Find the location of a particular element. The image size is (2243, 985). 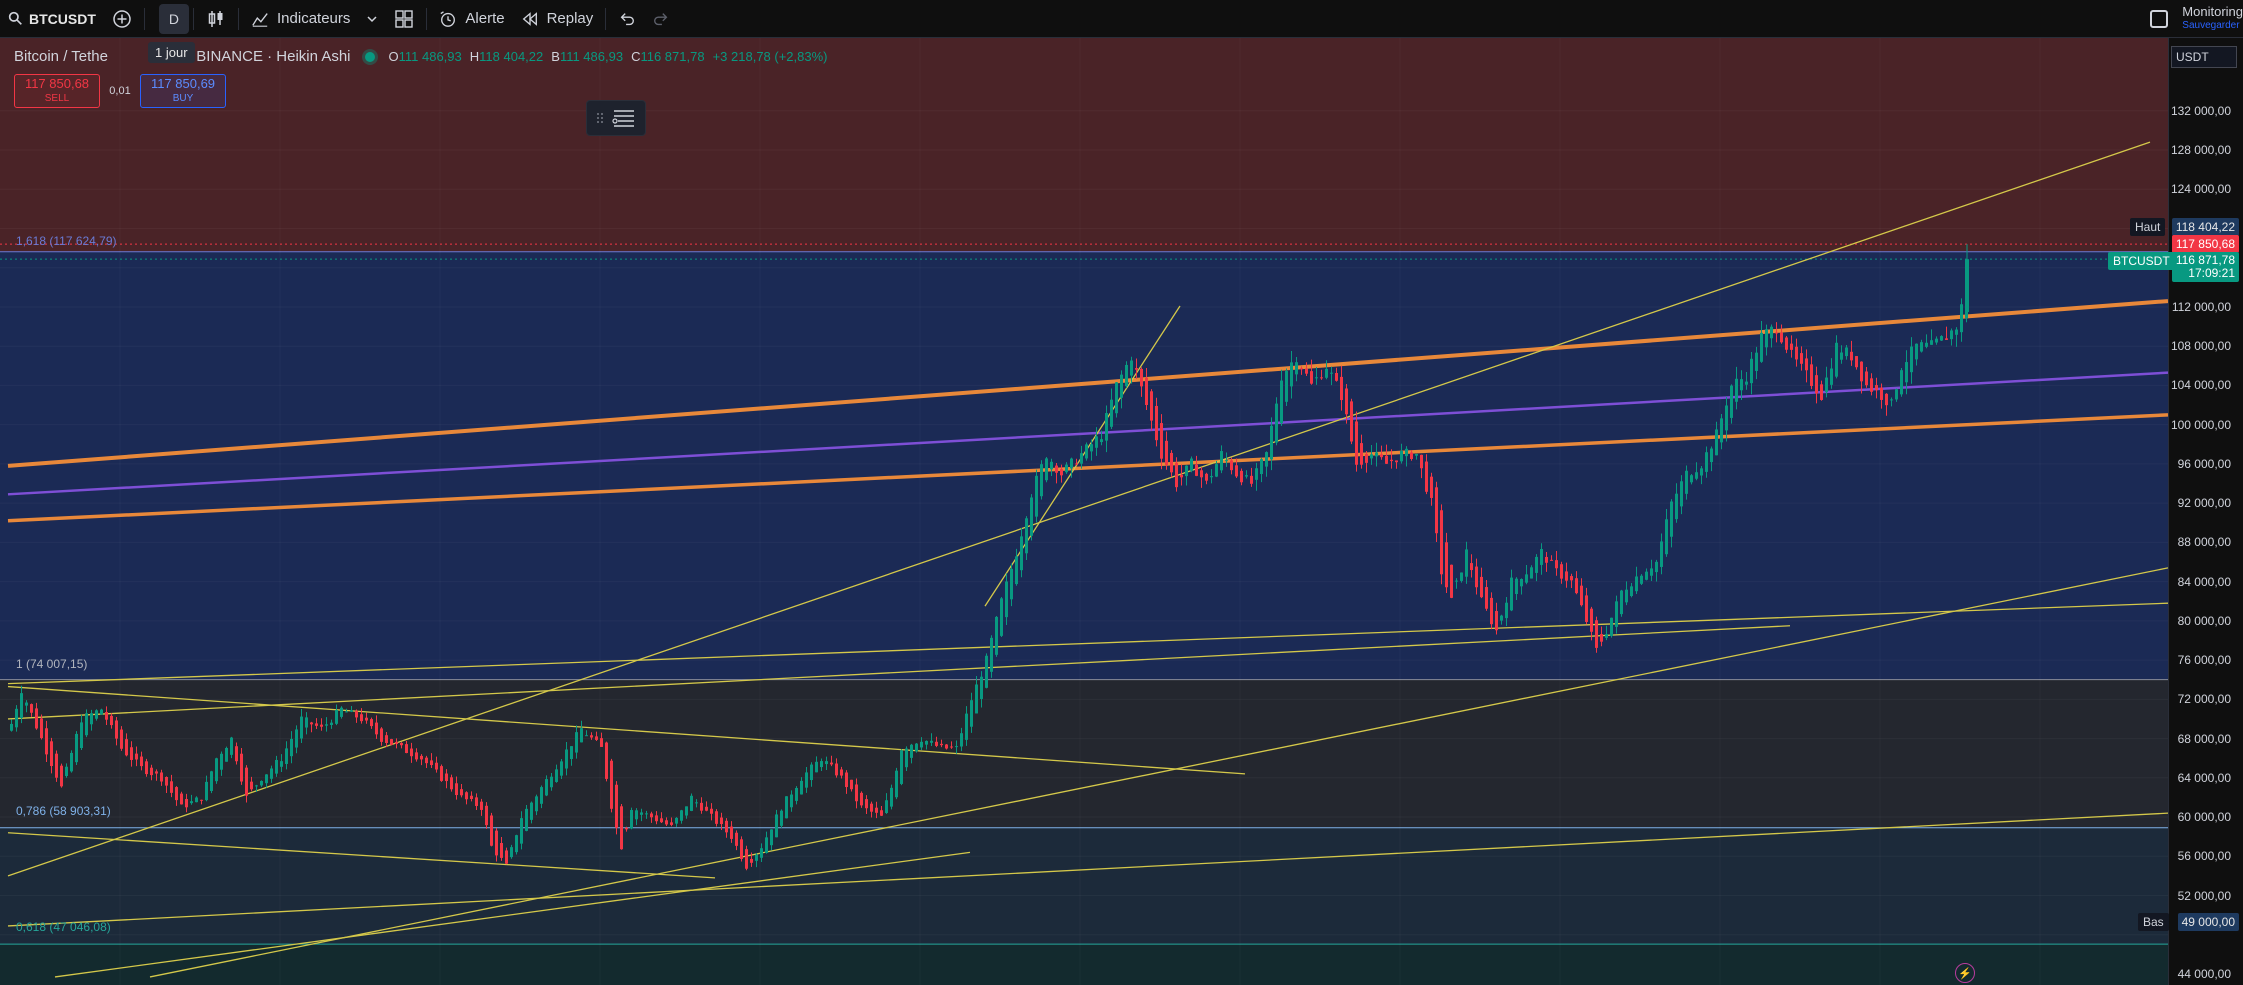

sell-button: 117 850,68 SELL is located at coordinates (57, 91).